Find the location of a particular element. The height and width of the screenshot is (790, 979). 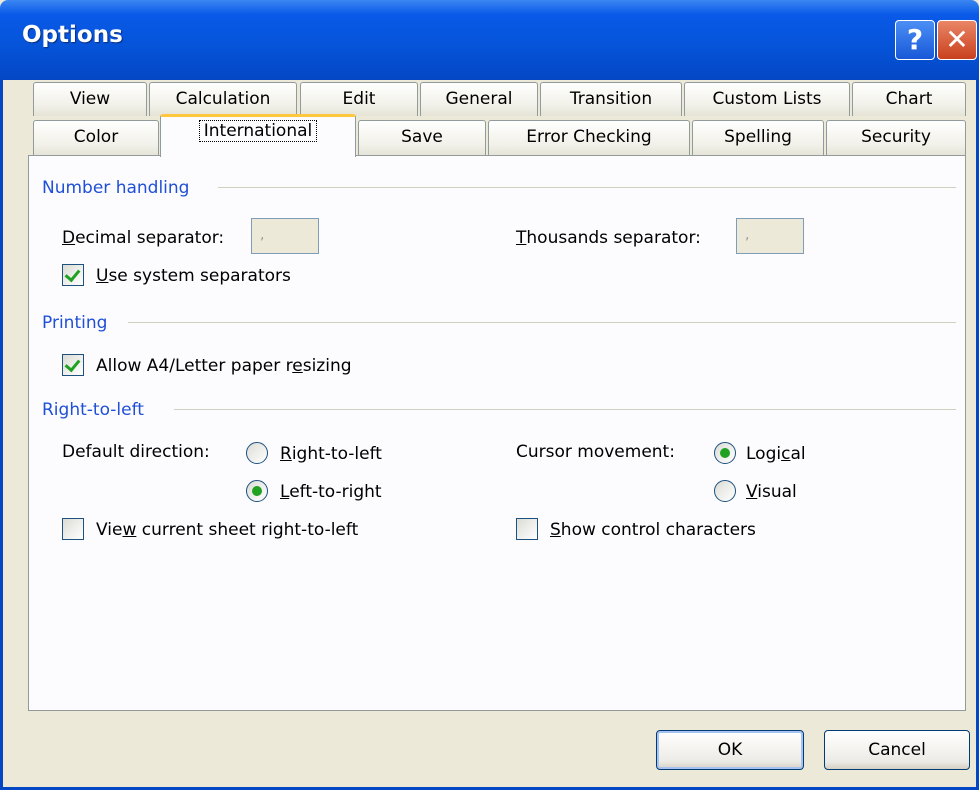

printing-heading: Printing is located at coordinates (75, 323).